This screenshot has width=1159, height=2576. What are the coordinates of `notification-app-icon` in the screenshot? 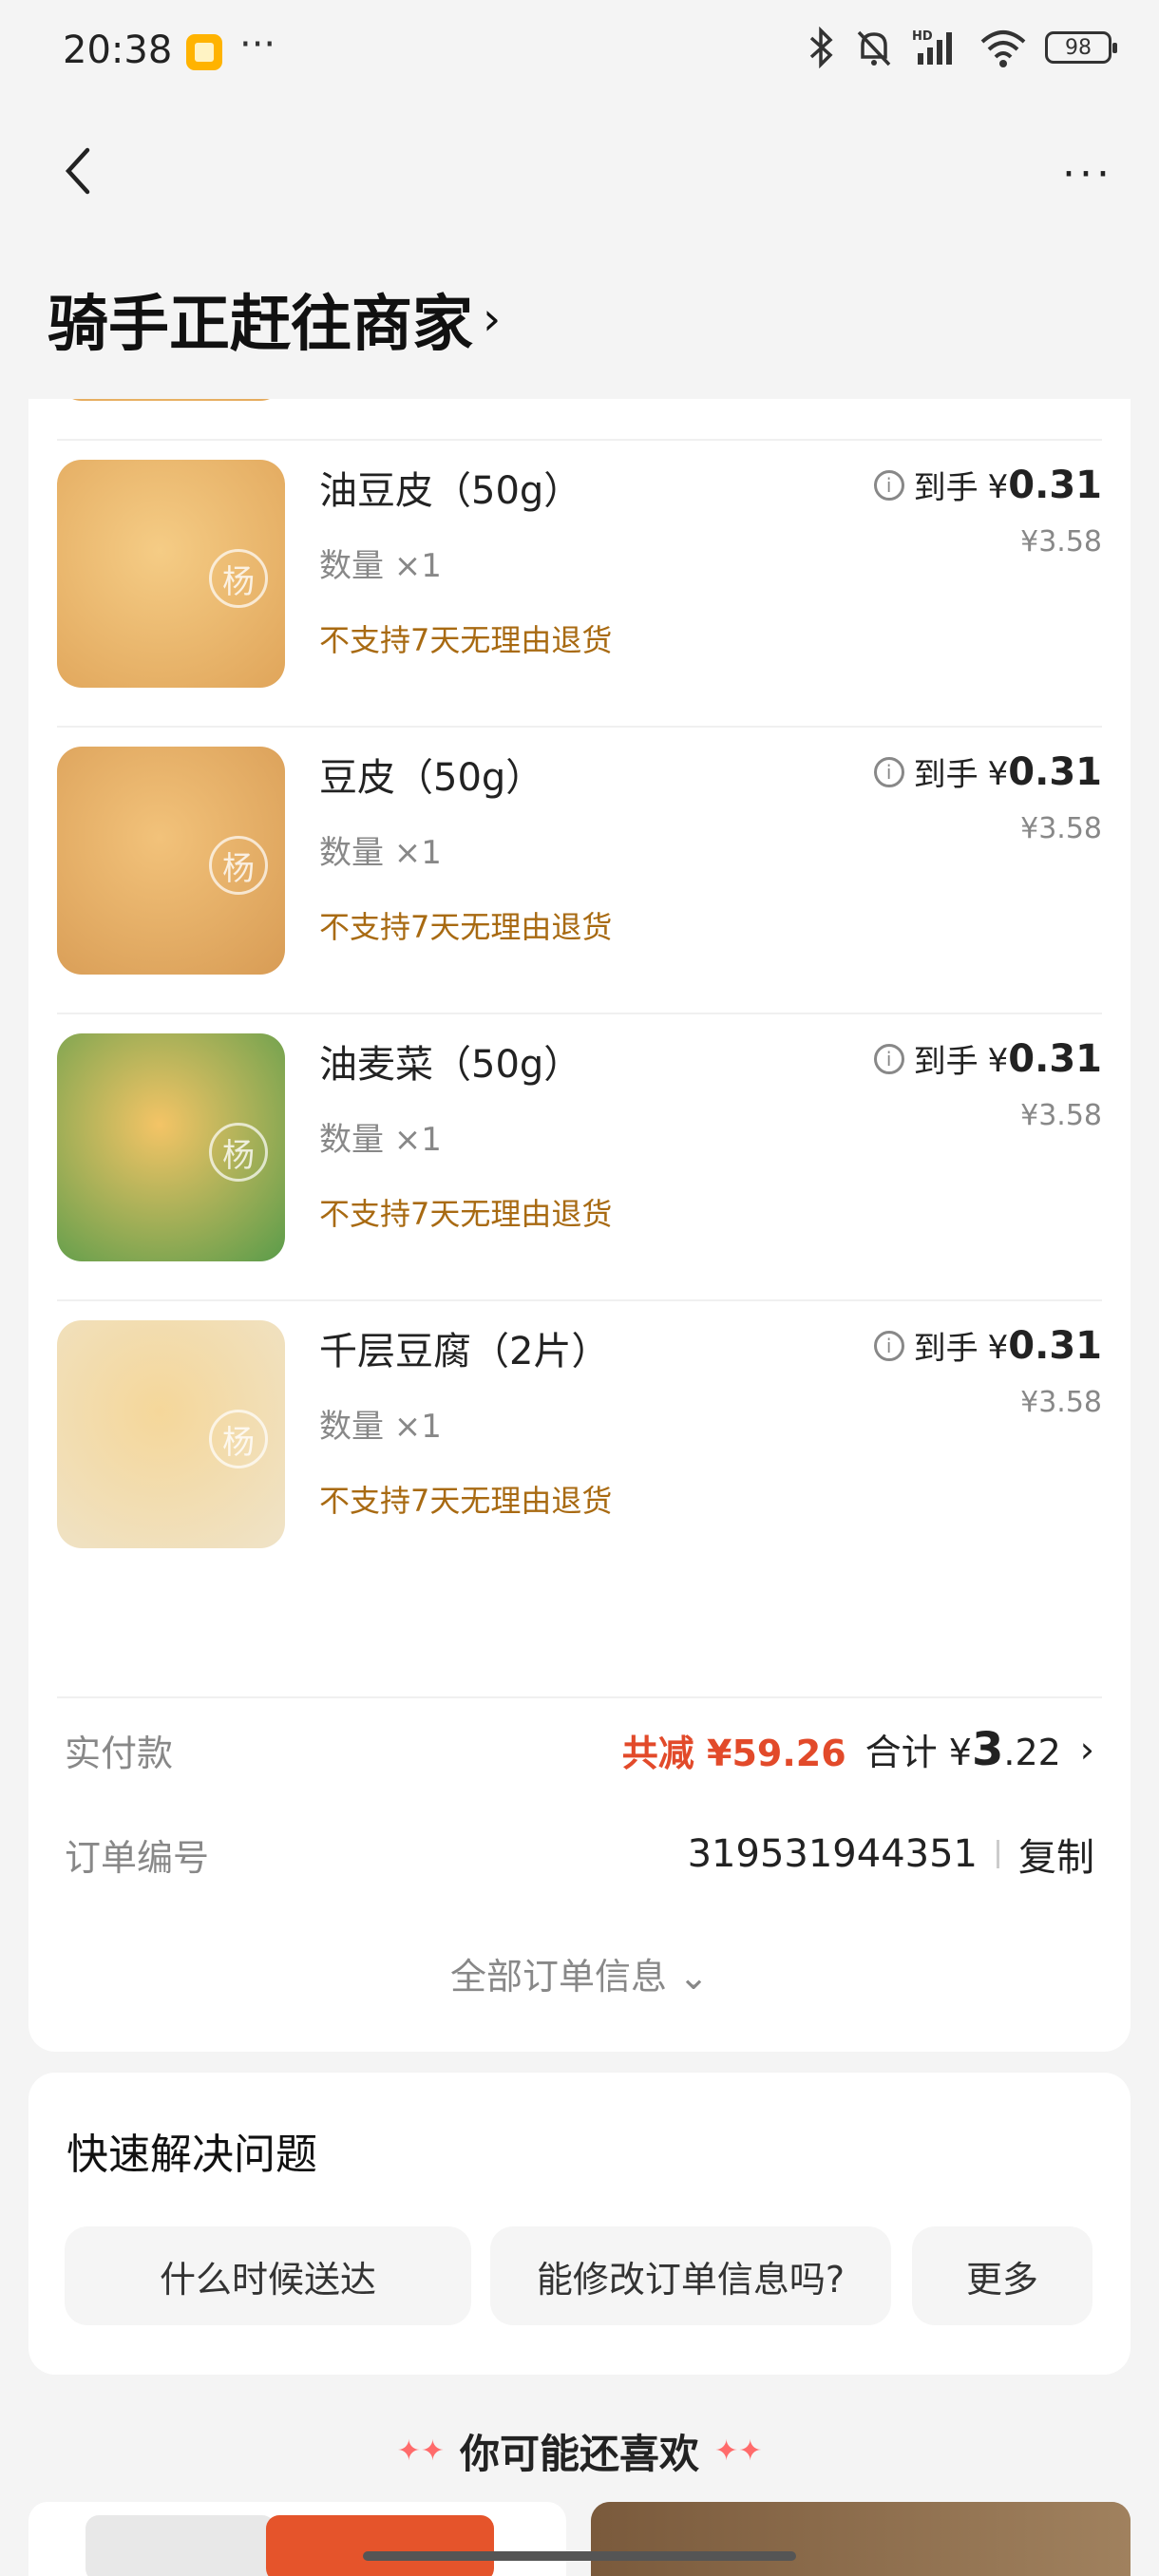 It's located at (204, 52).